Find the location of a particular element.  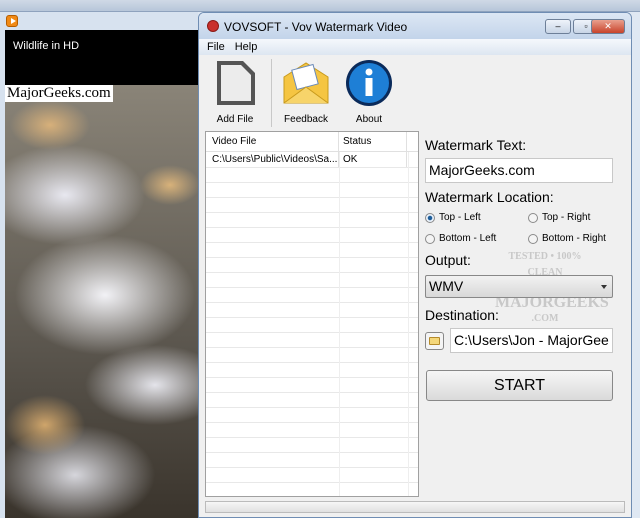

feedback-label: Feedback is located at coordinates (306, 119).